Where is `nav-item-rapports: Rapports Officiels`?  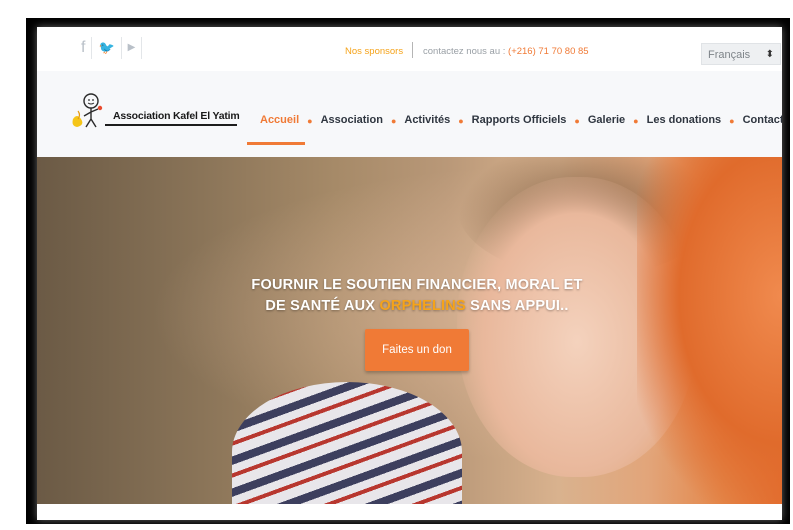 nav-item-rapports: Rapports Officiels is located at coordinates (519, 120).